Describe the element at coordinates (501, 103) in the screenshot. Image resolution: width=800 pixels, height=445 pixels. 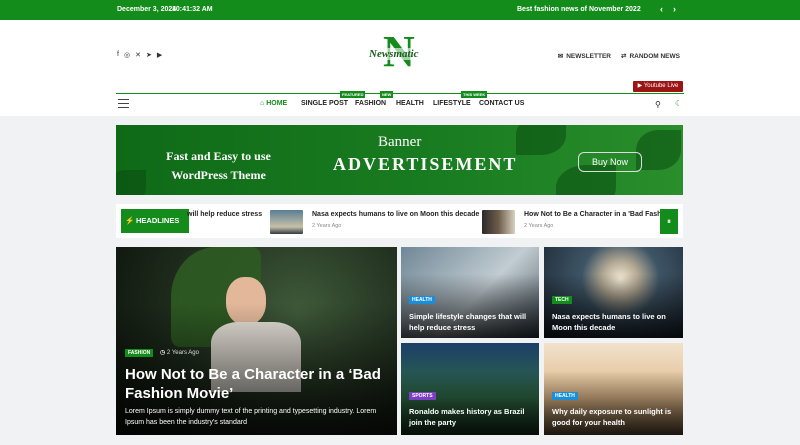
I see `nav-item-contact-us: CONTACT US` at that location.